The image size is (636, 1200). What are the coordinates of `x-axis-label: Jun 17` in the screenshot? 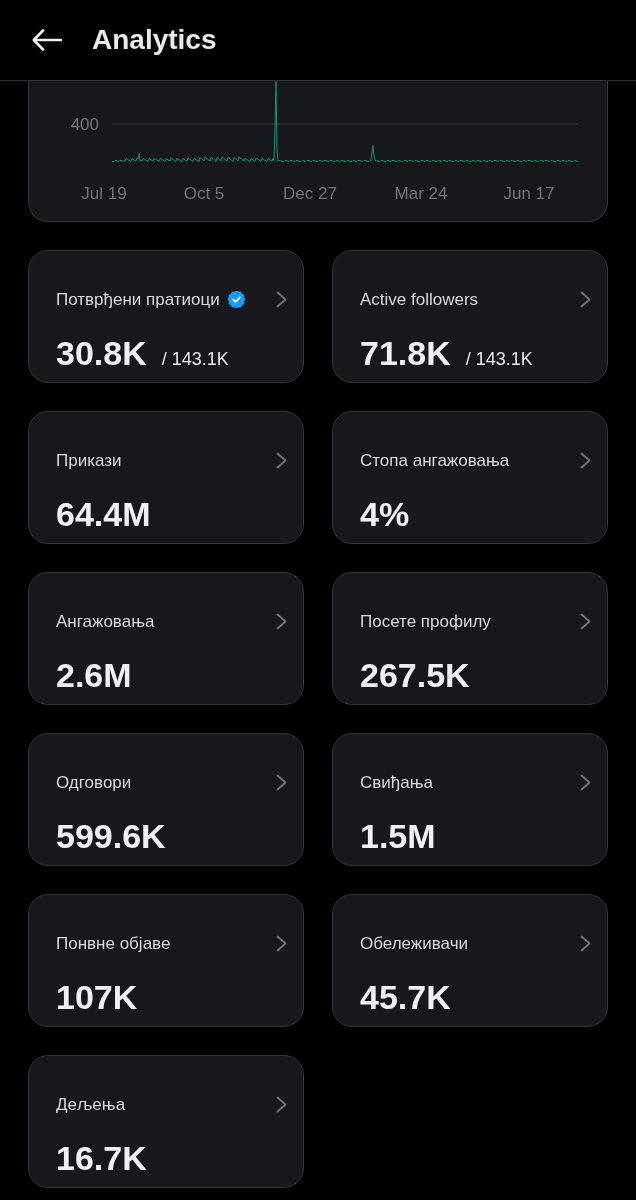 It's located at (529, 193).